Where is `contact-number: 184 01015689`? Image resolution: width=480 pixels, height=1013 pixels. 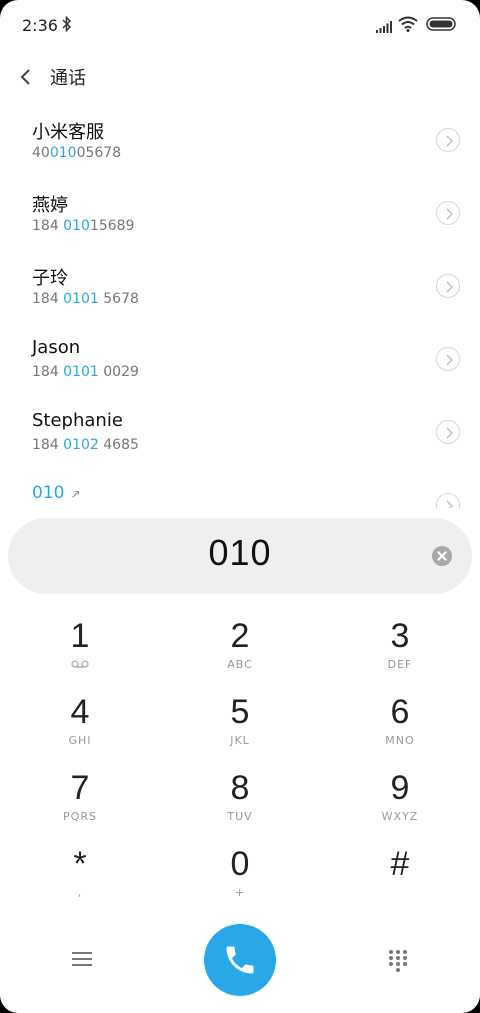
contact-number: 184 01015689 is located at coordinates (83, 226).